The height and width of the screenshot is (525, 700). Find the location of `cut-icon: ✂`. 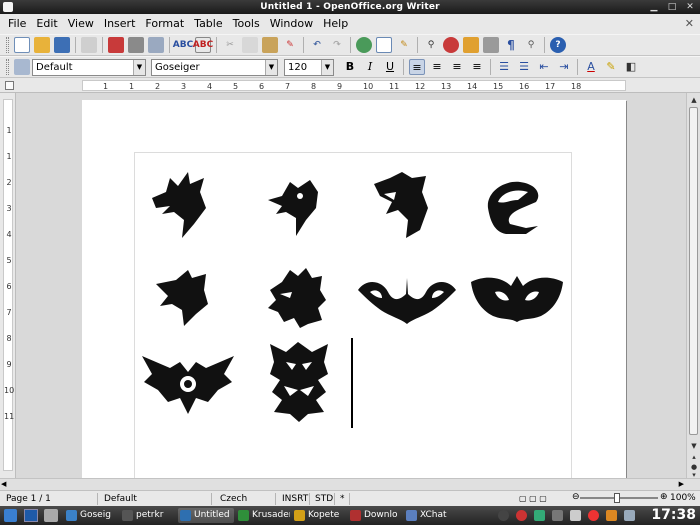

cut-icon: ✂ is located at coordinates (230, 45).